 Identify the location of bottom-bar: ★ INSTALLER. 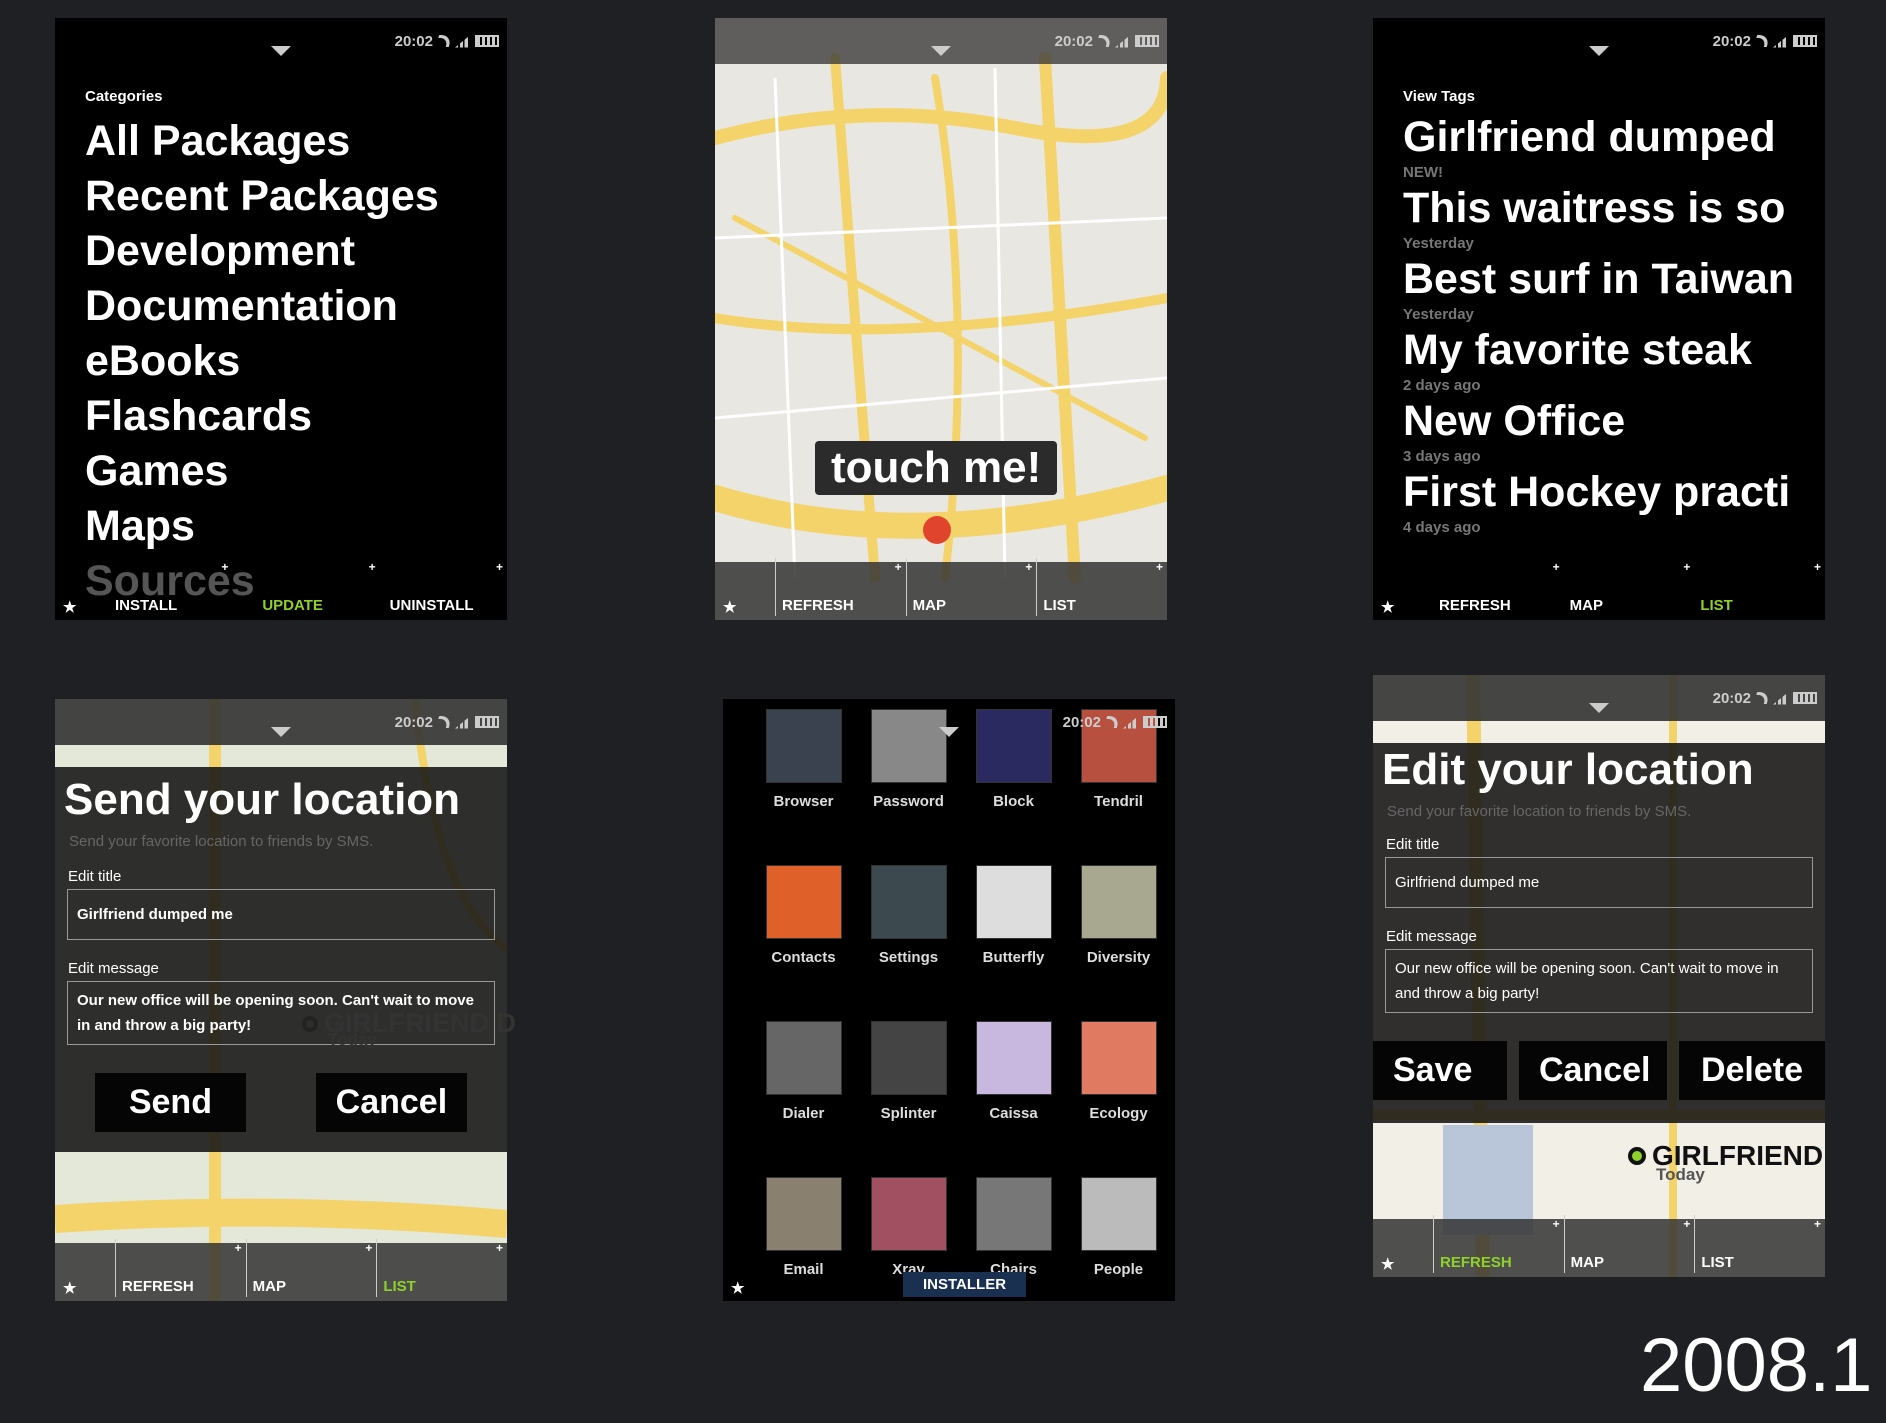
(949, 1286).